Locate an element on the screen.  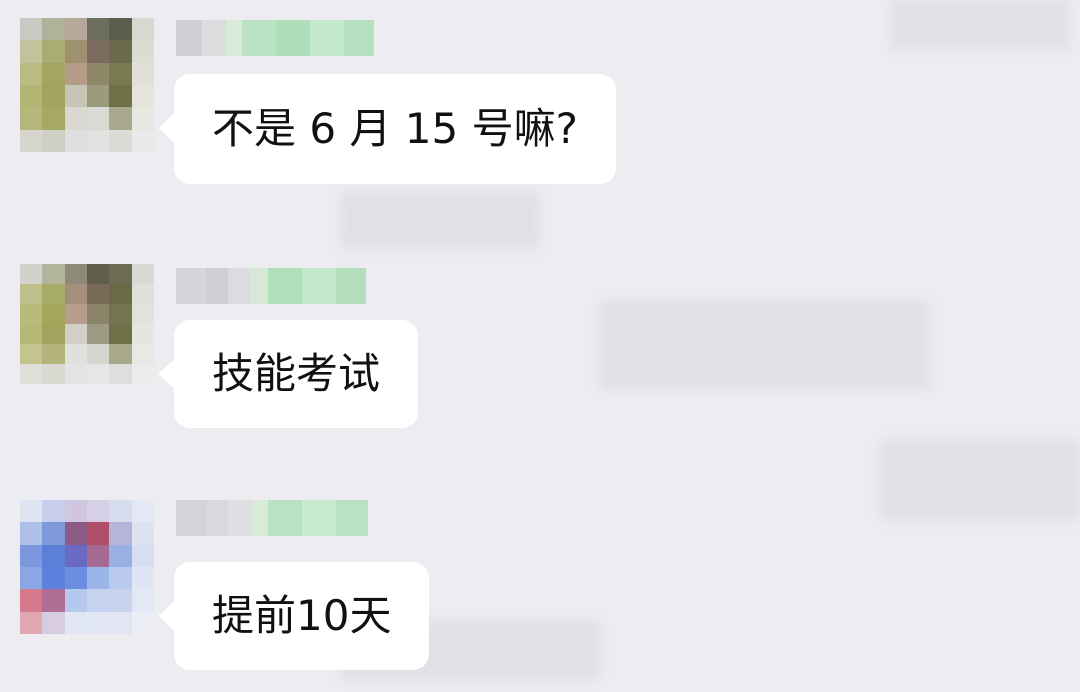
message-text: 不是 6 月 15 号嘛? is located at coordinates (395, 128).